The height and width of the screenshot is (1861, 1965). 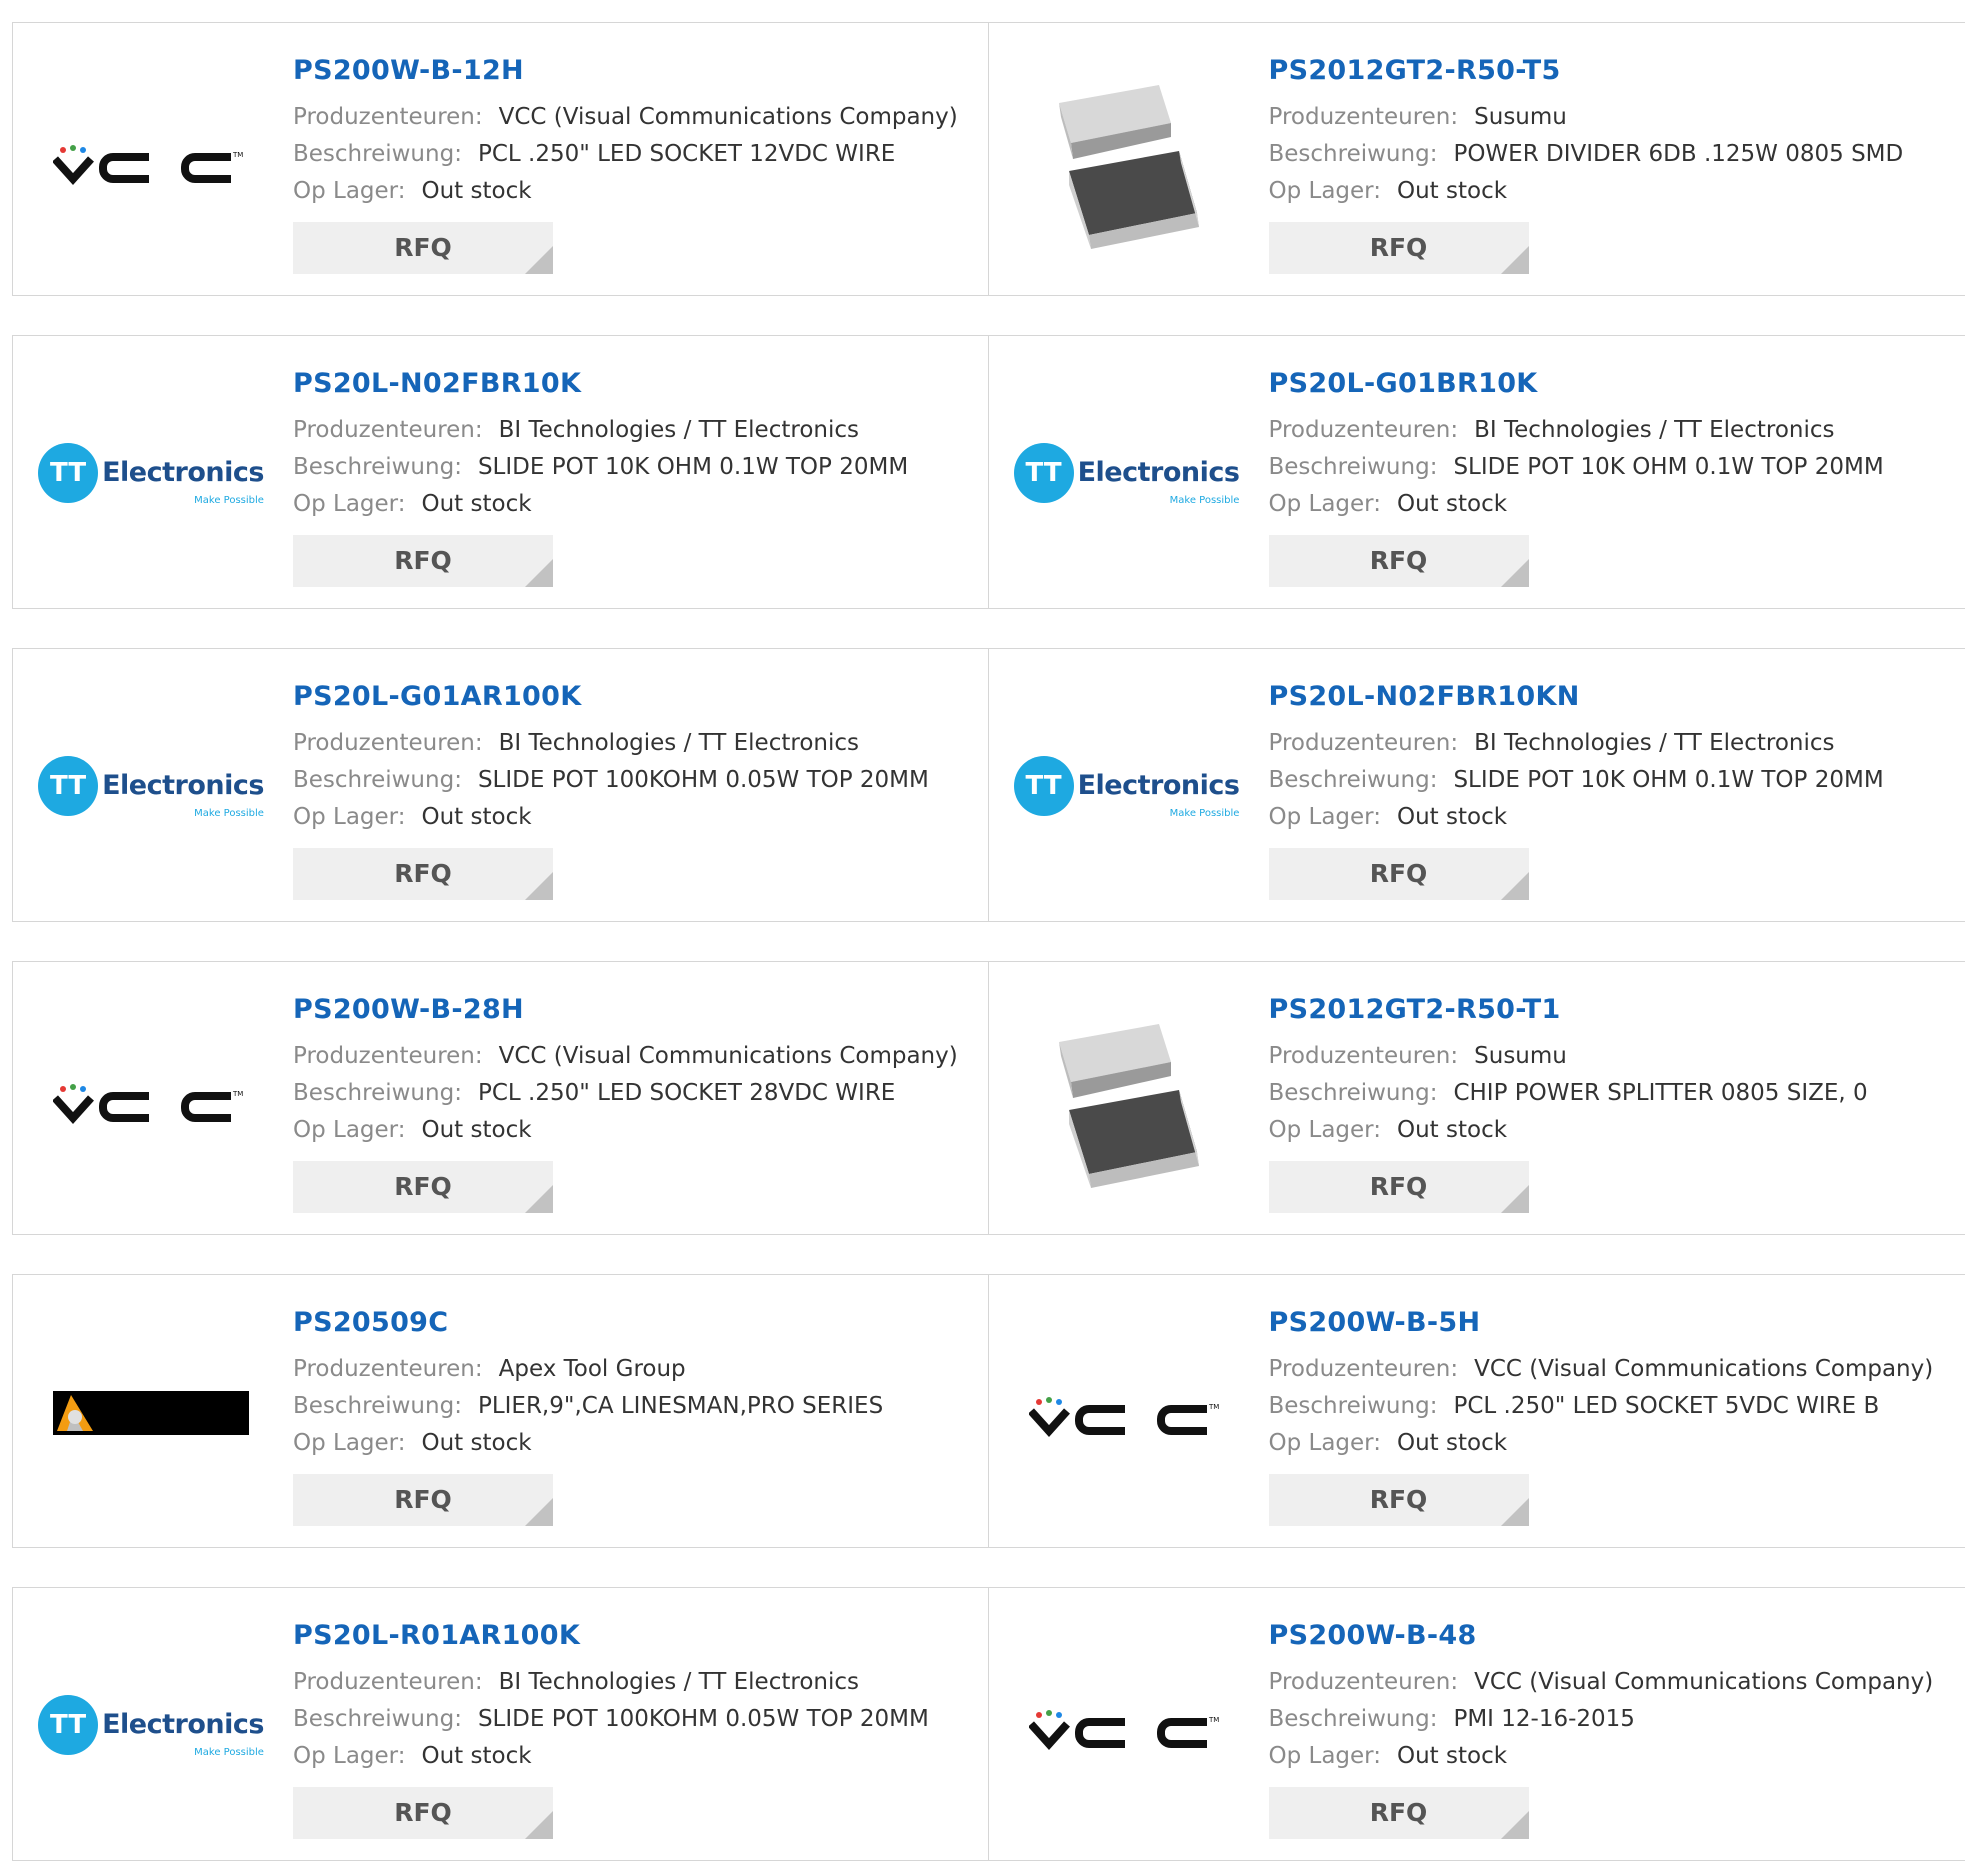 I want to click on description-line: Beschreiwung:PMI 12-16-2015, so click(x=1601, y=1719).